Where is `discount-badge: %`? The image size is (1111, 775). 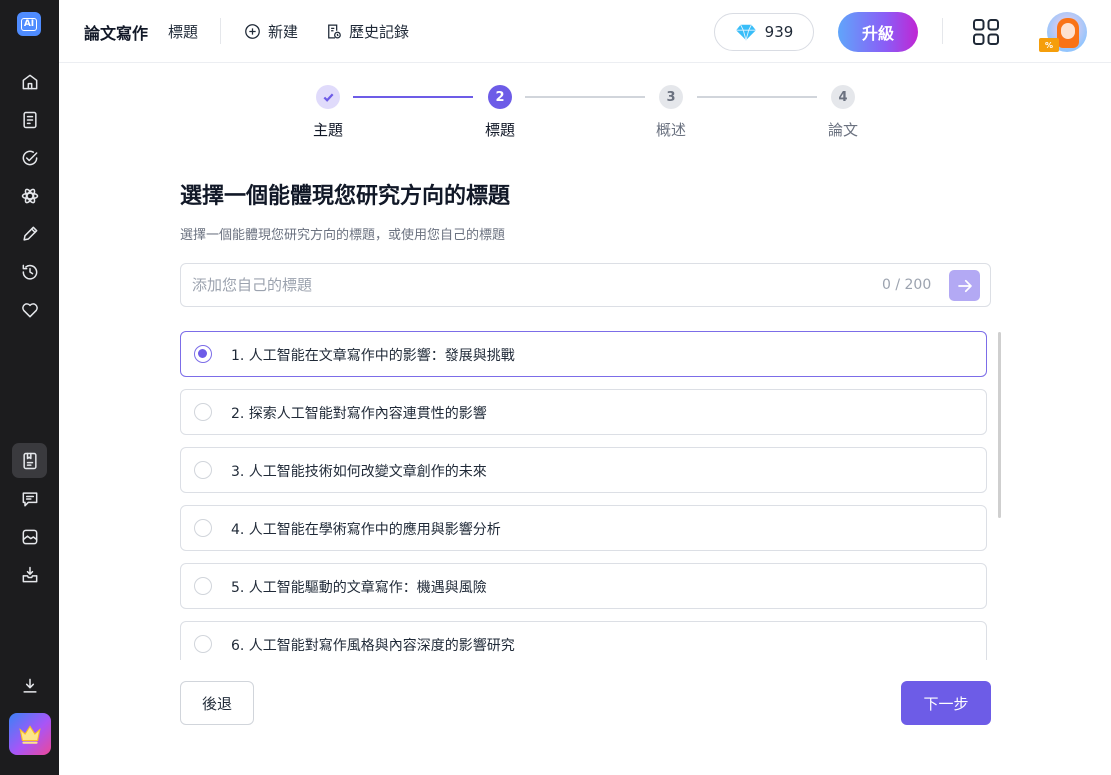 discount-badge: % is located at coordinates (1049, 45).